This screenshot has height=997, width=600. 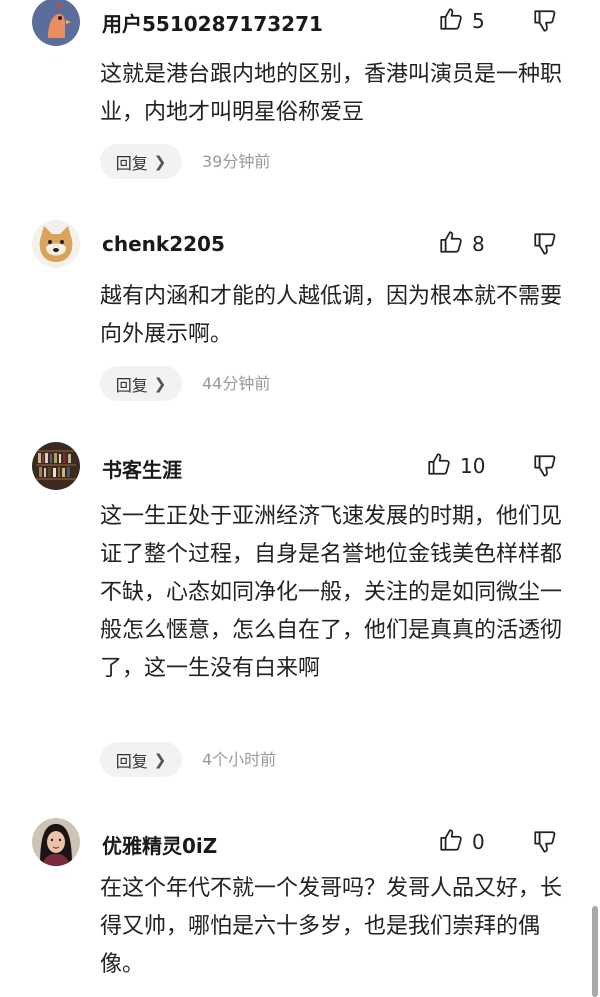 What do you see at coordinates (56, 466) in the screenshot?
I see `bookshelf-avatar-icon` at bounding box center [56, 466].